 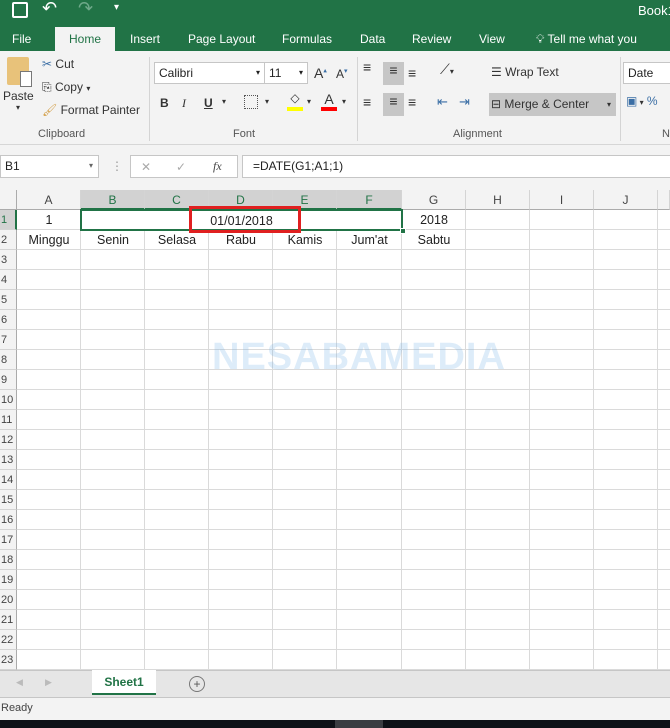 What do you see at coordinates (307, 39) in the screenshot?
I see `tab-formulas: Formulas` at bounding box center [307, 39].